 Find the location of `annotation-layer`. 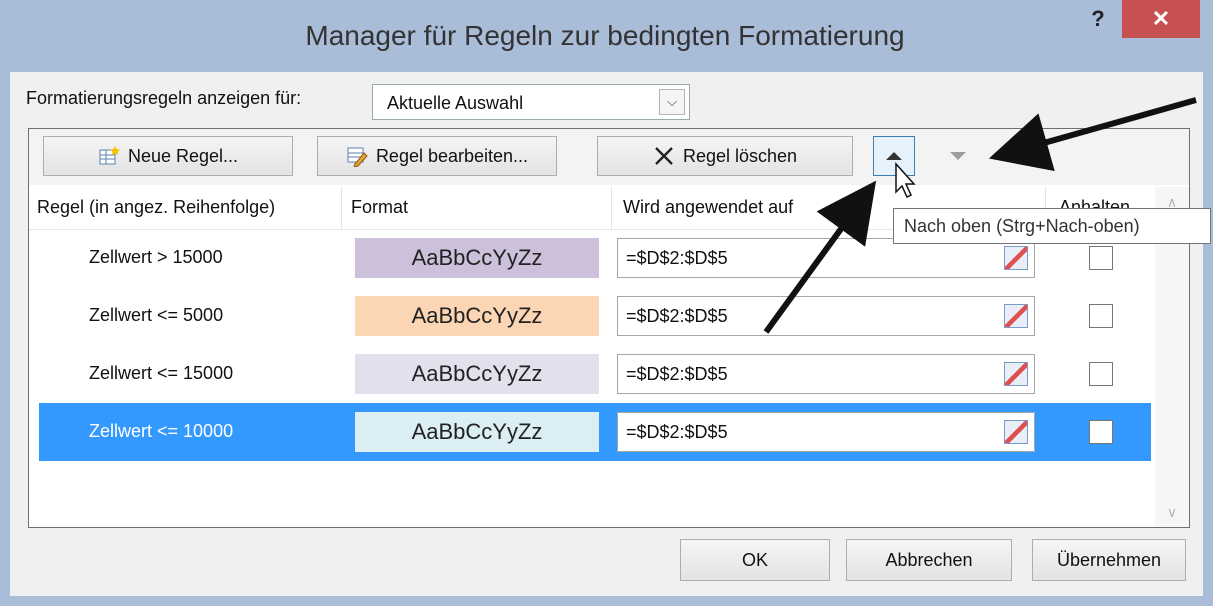

annotation-layer is located at coordinates (980, 215).